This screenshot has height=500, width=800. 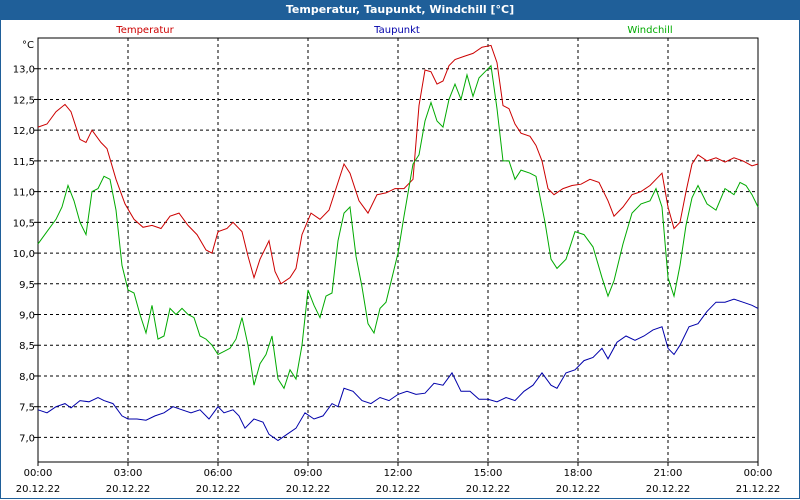 I want to click on y-tick-label: 10,5, so click(x=24, y=223).